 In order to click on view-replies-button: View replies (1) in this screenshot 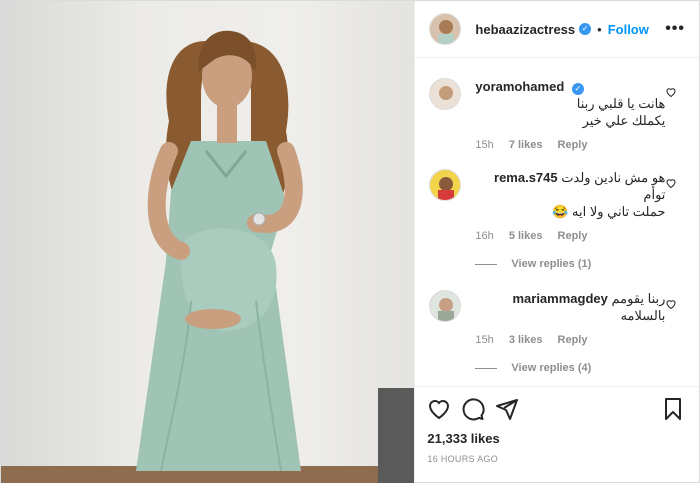, I will do `click(580, 264)`.